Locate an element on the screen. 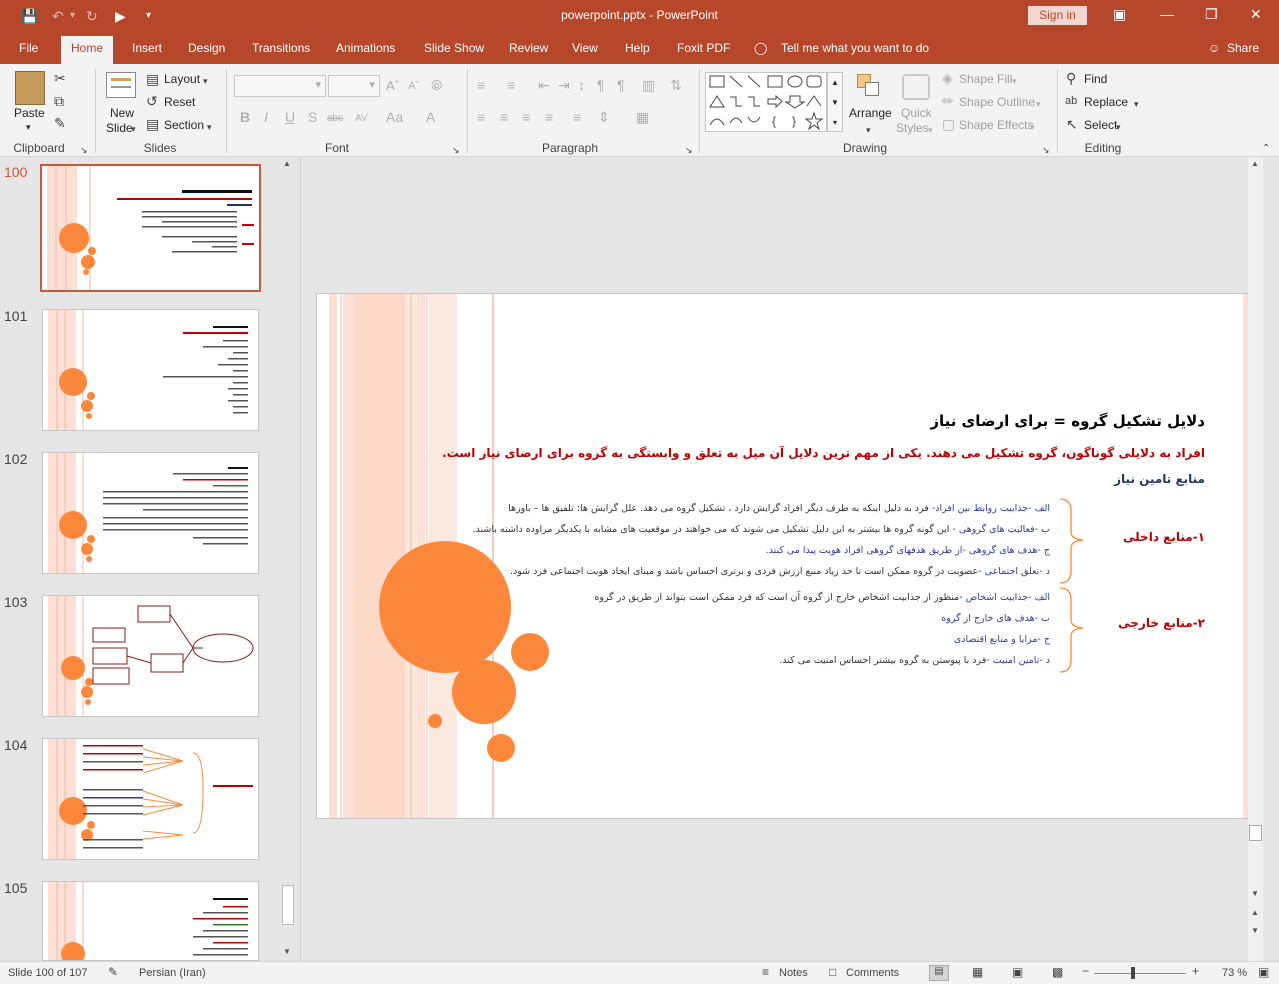 This screenshot has width=1279, height=984. thumbnails-scrollbar: ▲ ▼ is located at coordinates (288, 559).